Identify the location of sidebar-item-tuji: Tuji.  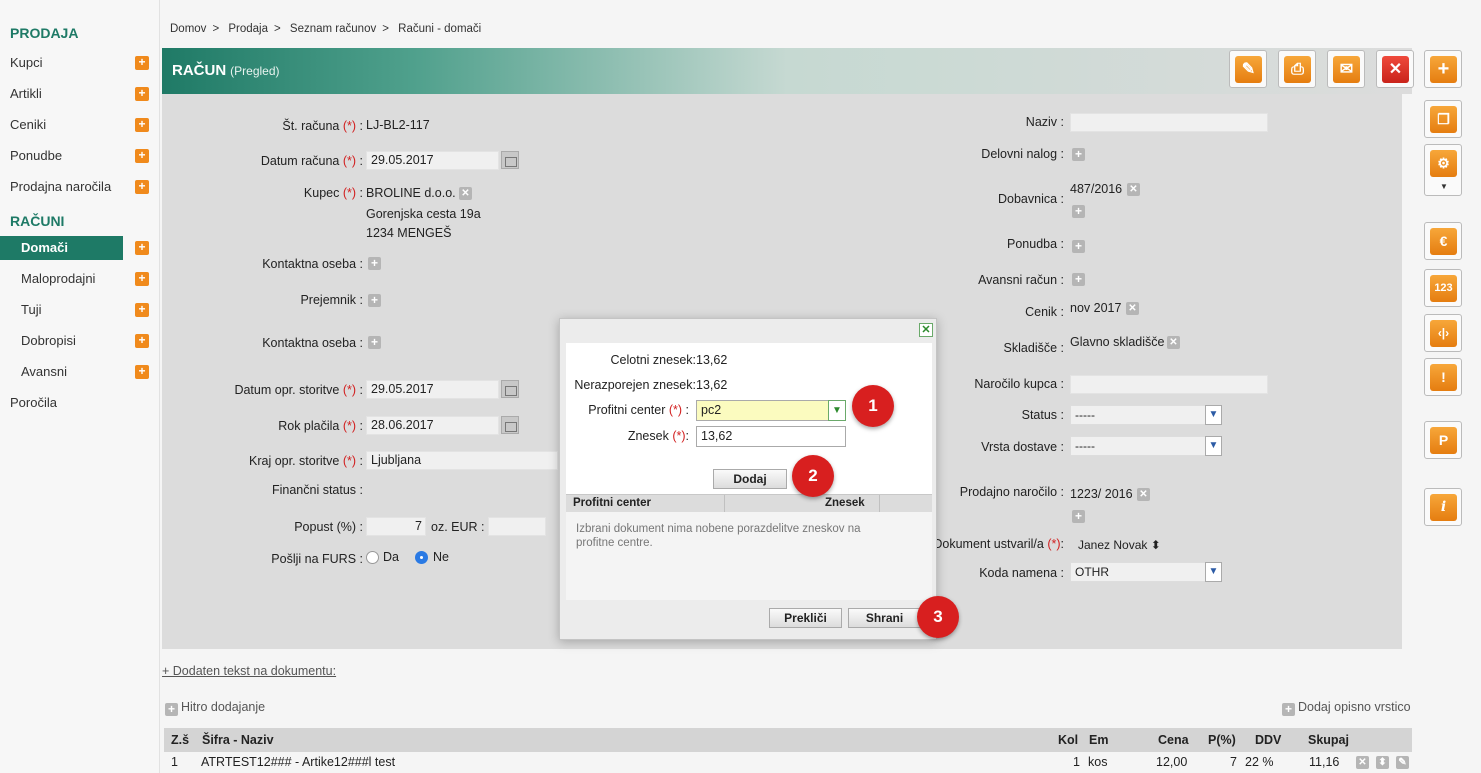
(75, 310).